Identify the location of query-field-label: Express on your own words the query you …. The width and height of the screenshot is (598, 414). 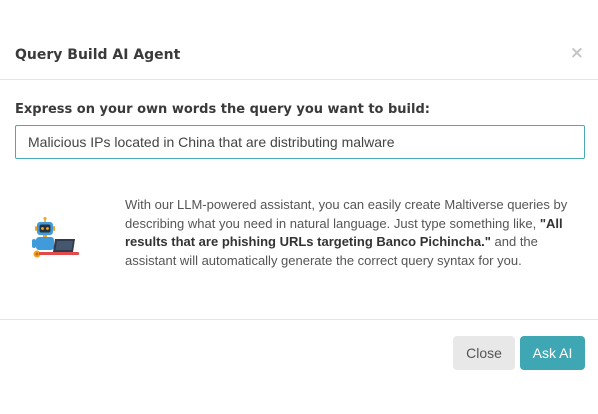
(222, 109).